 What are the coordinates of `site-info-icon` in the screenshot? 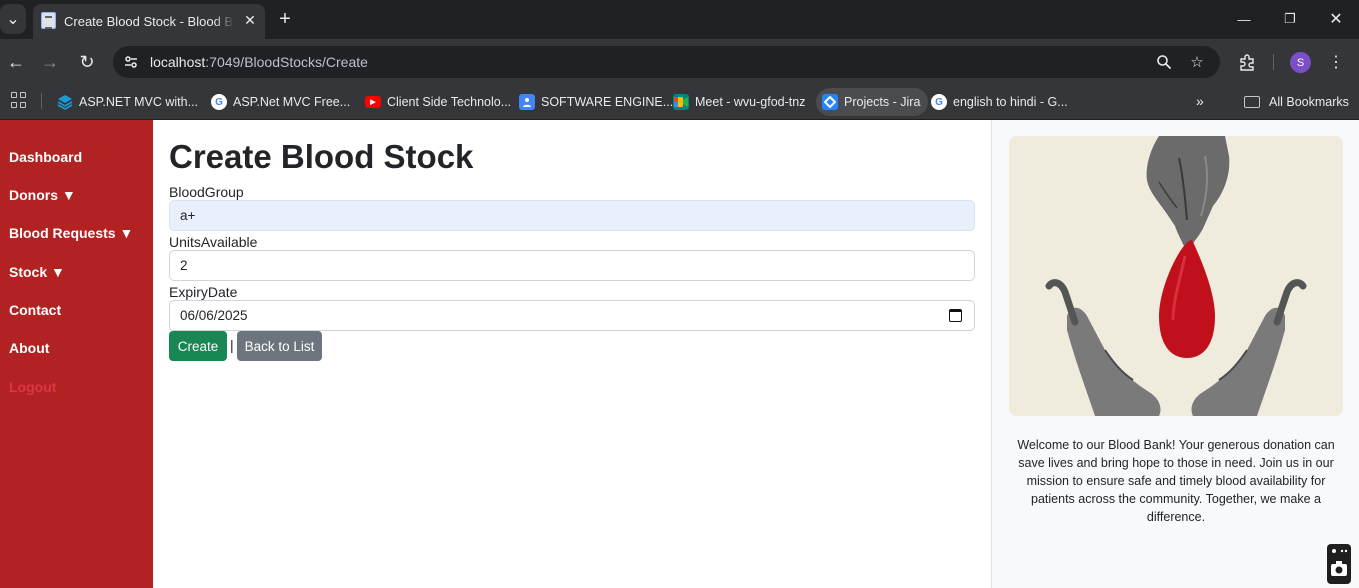 It's located at (131, 62).